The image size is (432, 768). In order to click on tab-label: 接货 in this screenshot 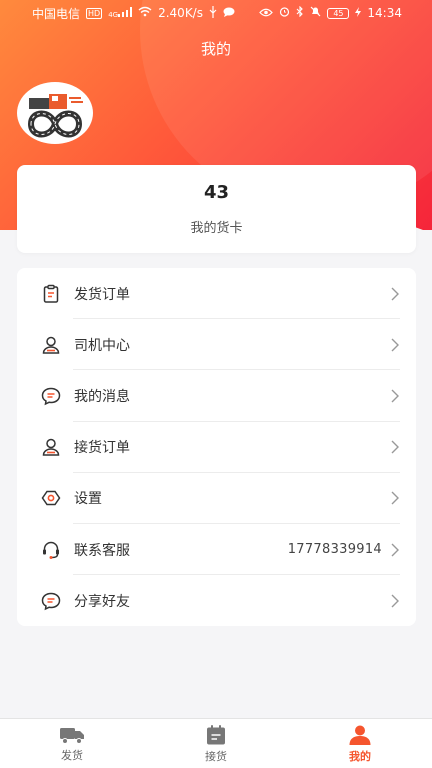, I will do `click(216, 756)`.